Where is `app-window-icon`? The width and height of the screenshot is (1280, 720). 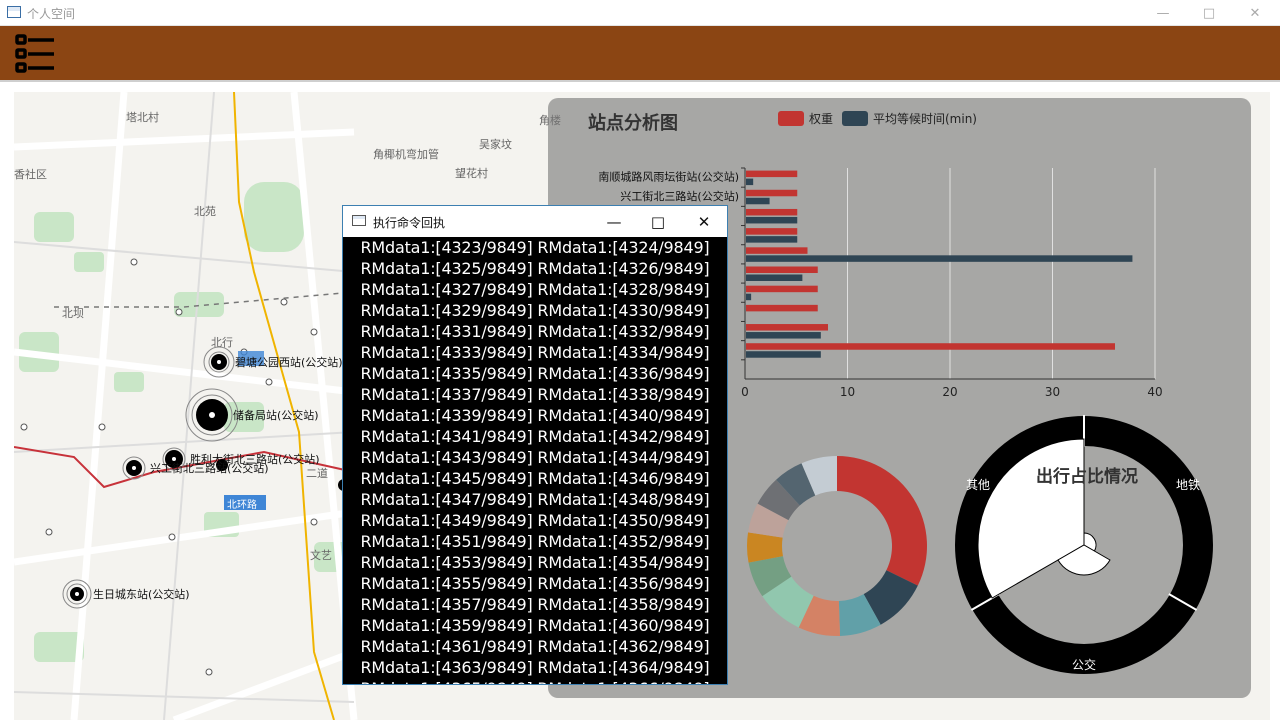 app-window-icon is located at coordinates (14, 12).